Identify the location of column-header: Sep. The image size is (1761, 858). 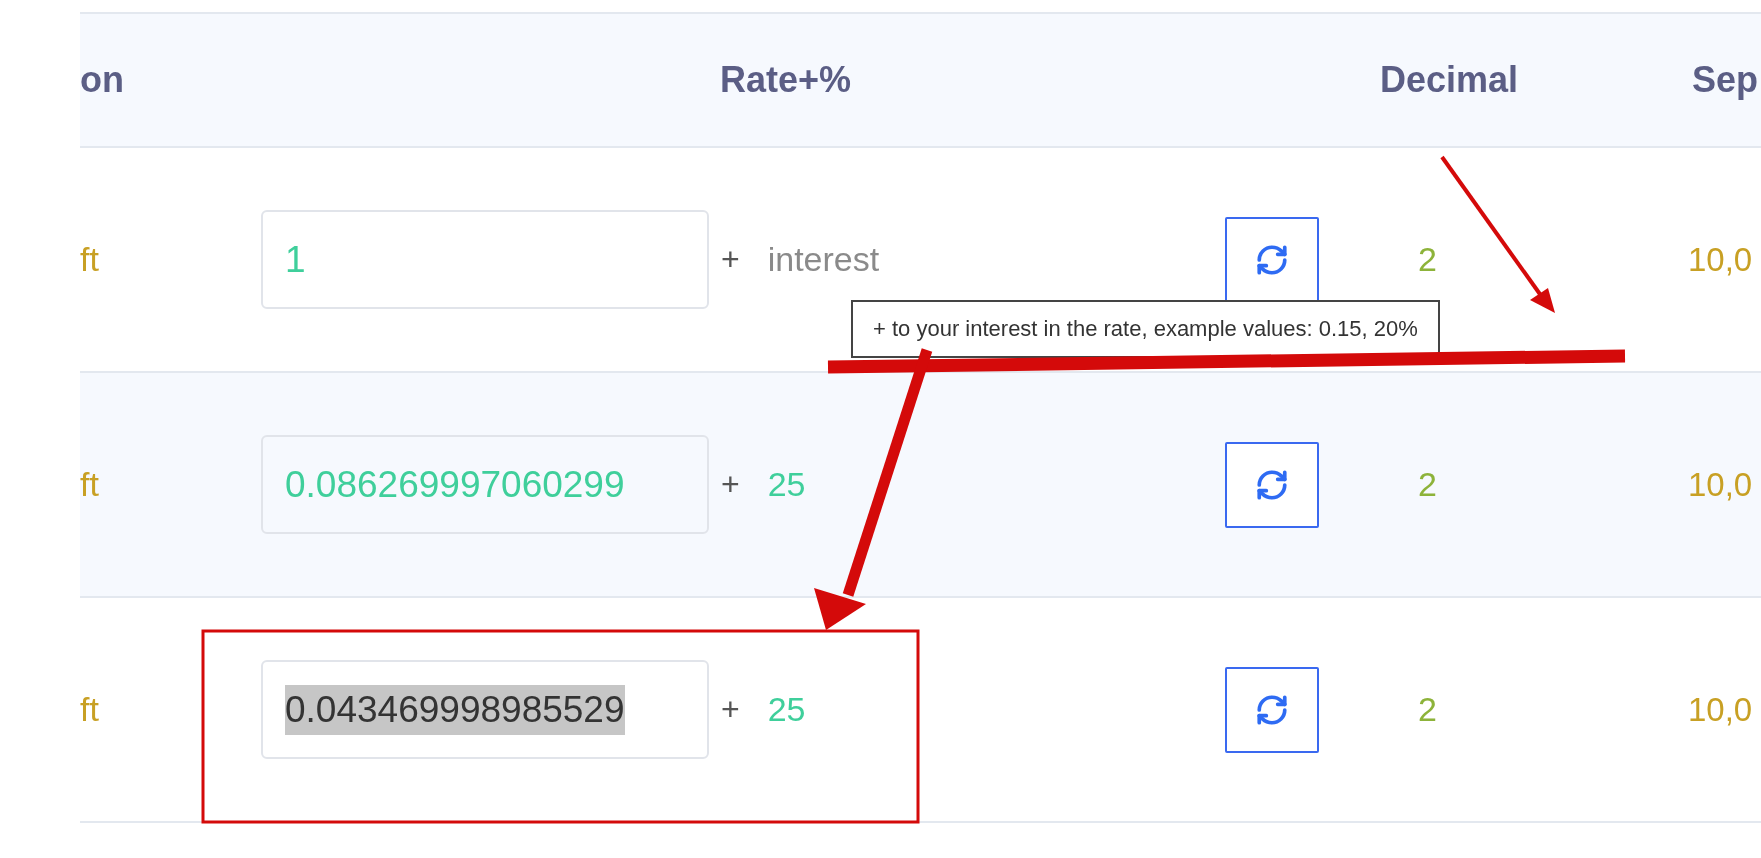
(1725, 80).